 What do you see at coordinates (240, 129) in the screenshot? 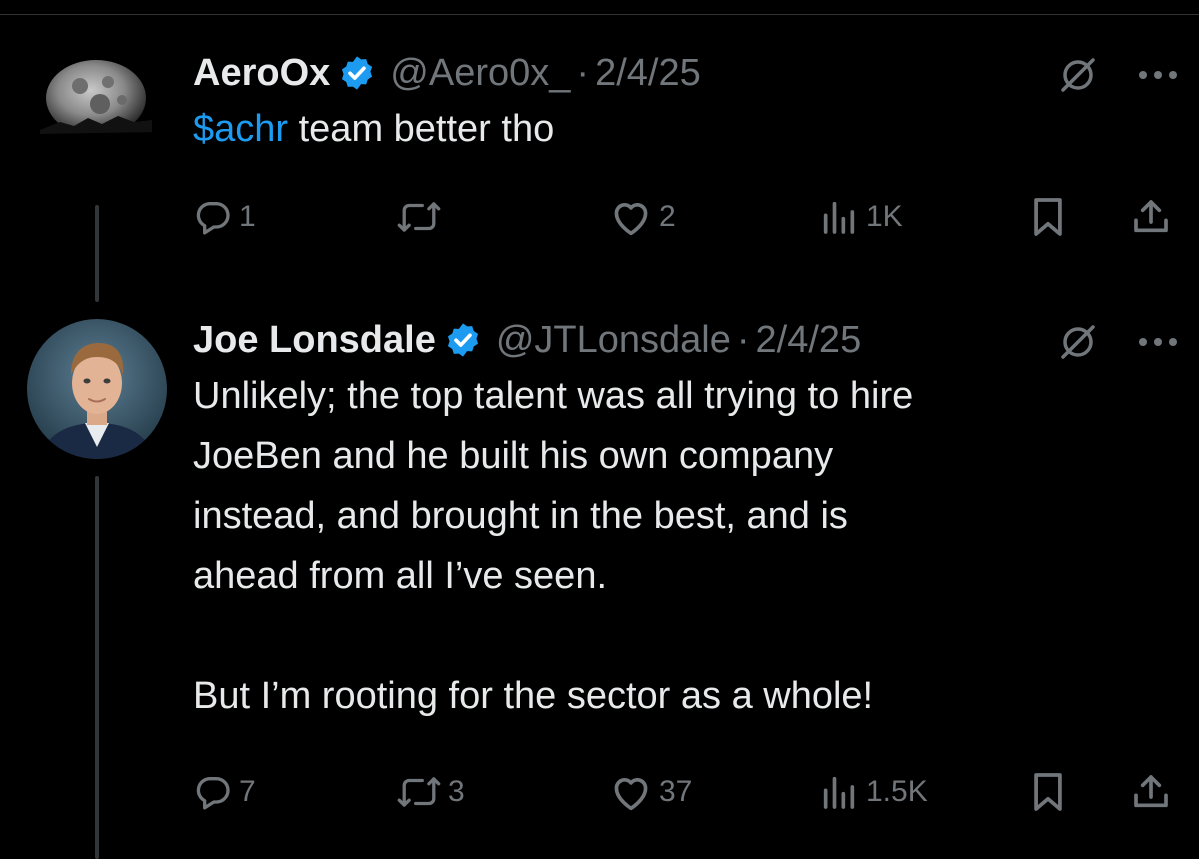
I see `cashtag-link: $achr` at bounding box center [240, 129].